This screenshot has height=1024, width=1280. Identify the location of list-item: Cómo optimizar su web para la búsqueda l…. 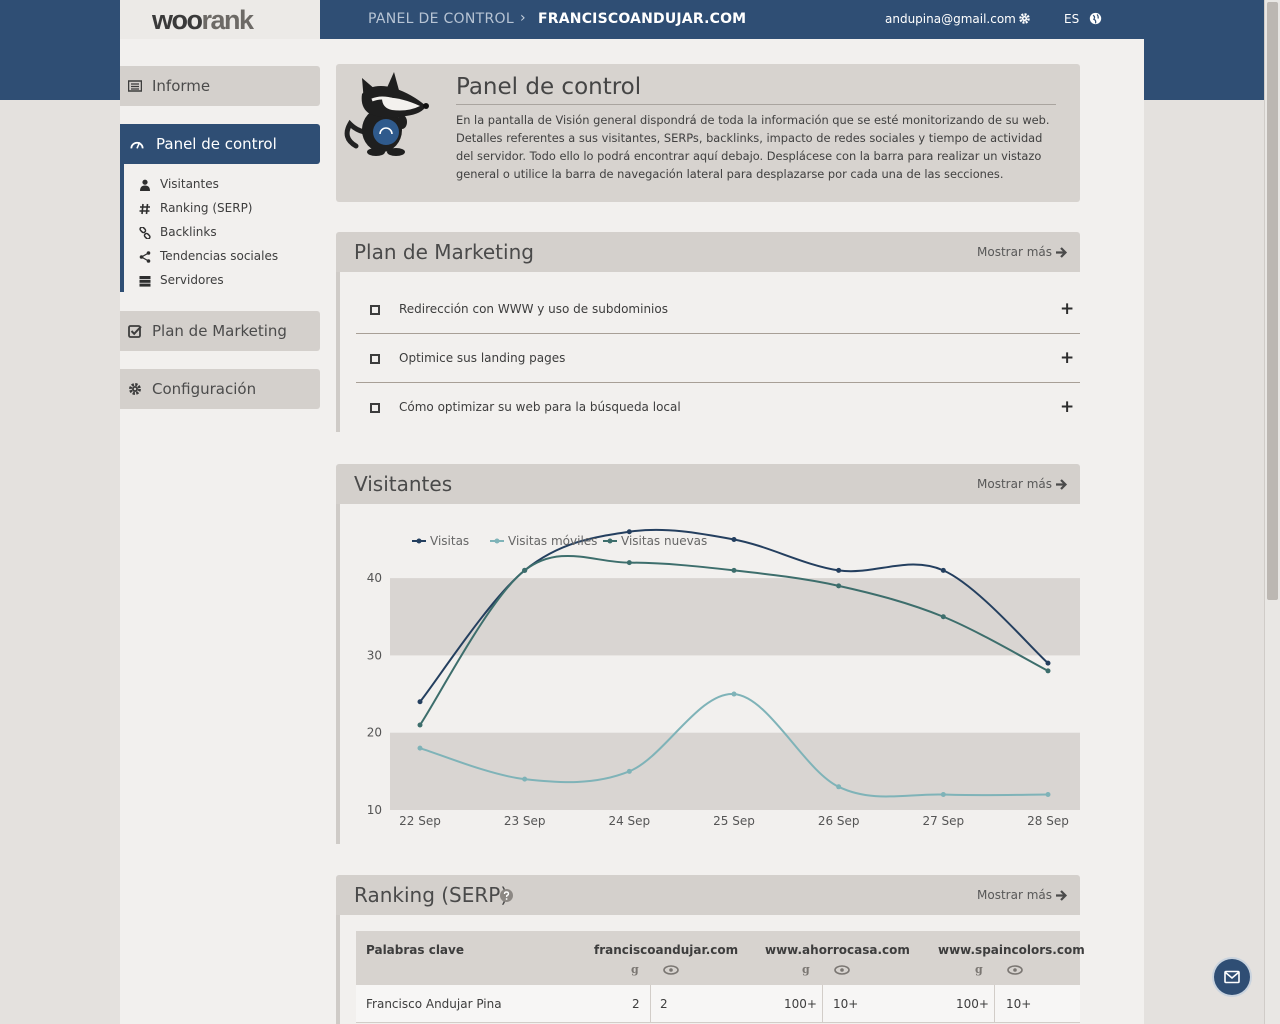
(718, 407).